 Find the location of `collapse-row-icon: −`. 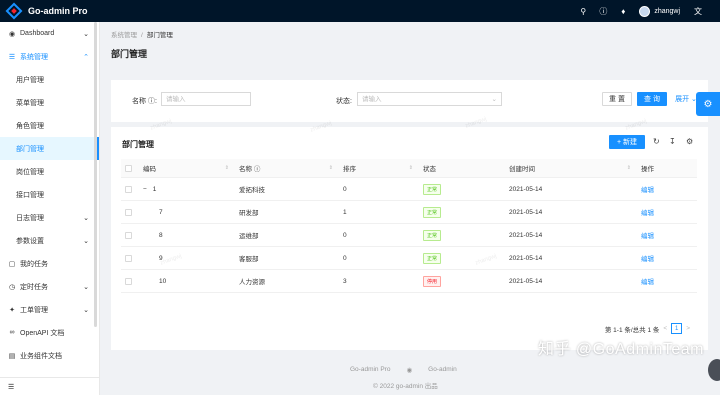

collapse-row-icon: − is located at coordinates (145, 189).